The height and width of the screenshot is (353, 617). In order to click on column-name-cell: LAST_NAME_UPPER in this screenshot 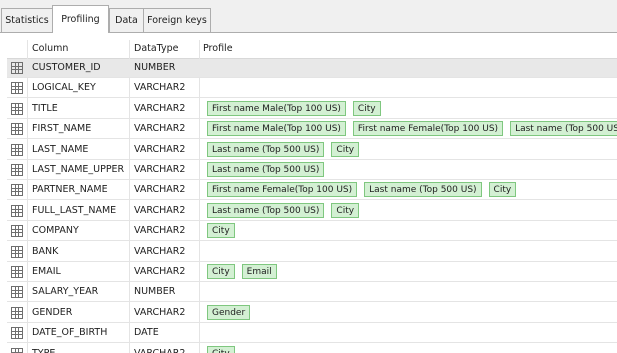, I will do `click(78, 169)`.